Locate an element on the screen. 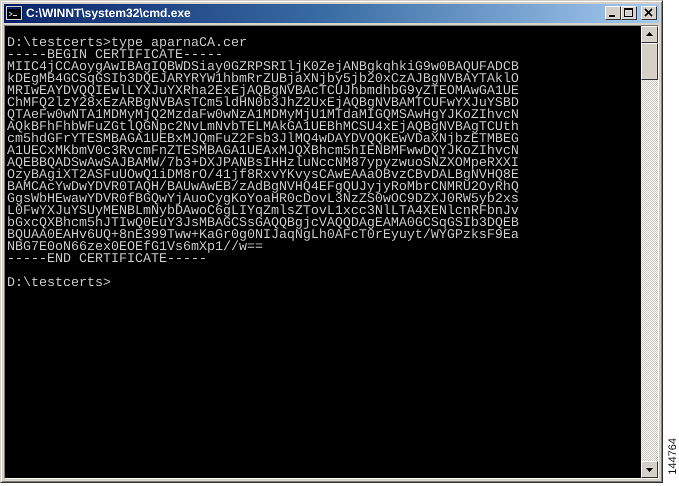 The height and width of the screenshot is (486, 679). scroll-up-button is located at coordinates (649, 34).